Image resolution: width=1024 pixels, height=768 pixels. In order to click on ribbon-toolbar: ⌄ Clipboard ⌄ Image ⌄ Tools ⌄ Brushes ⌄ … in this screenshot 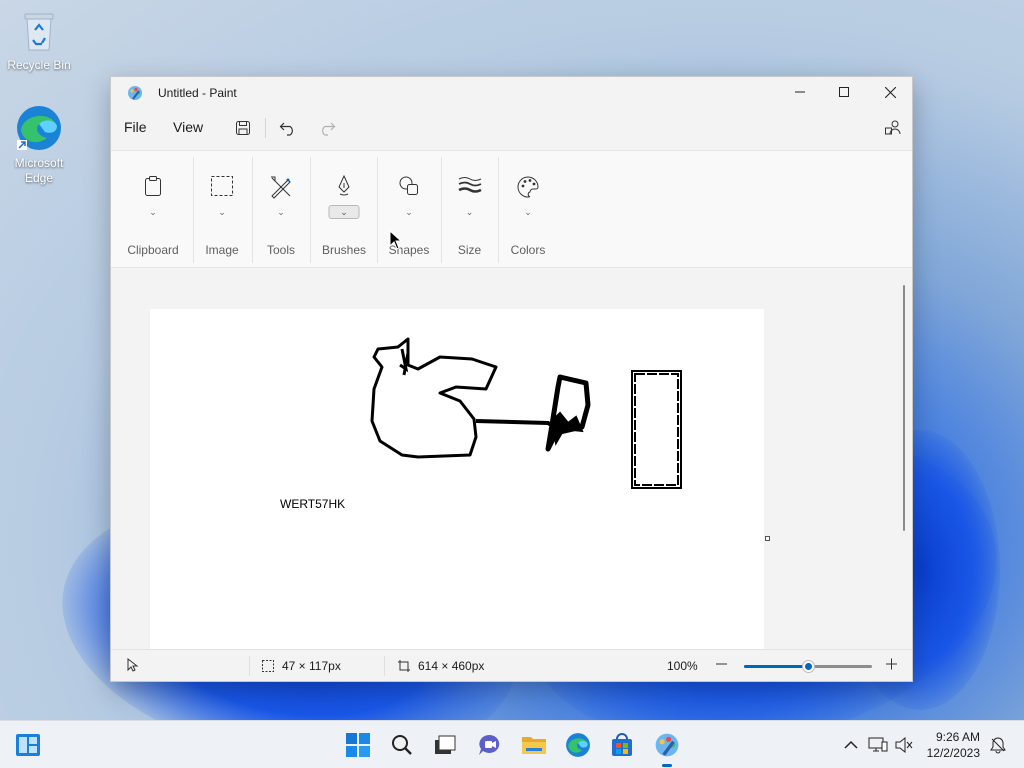, I will do `click(511, 209)`.